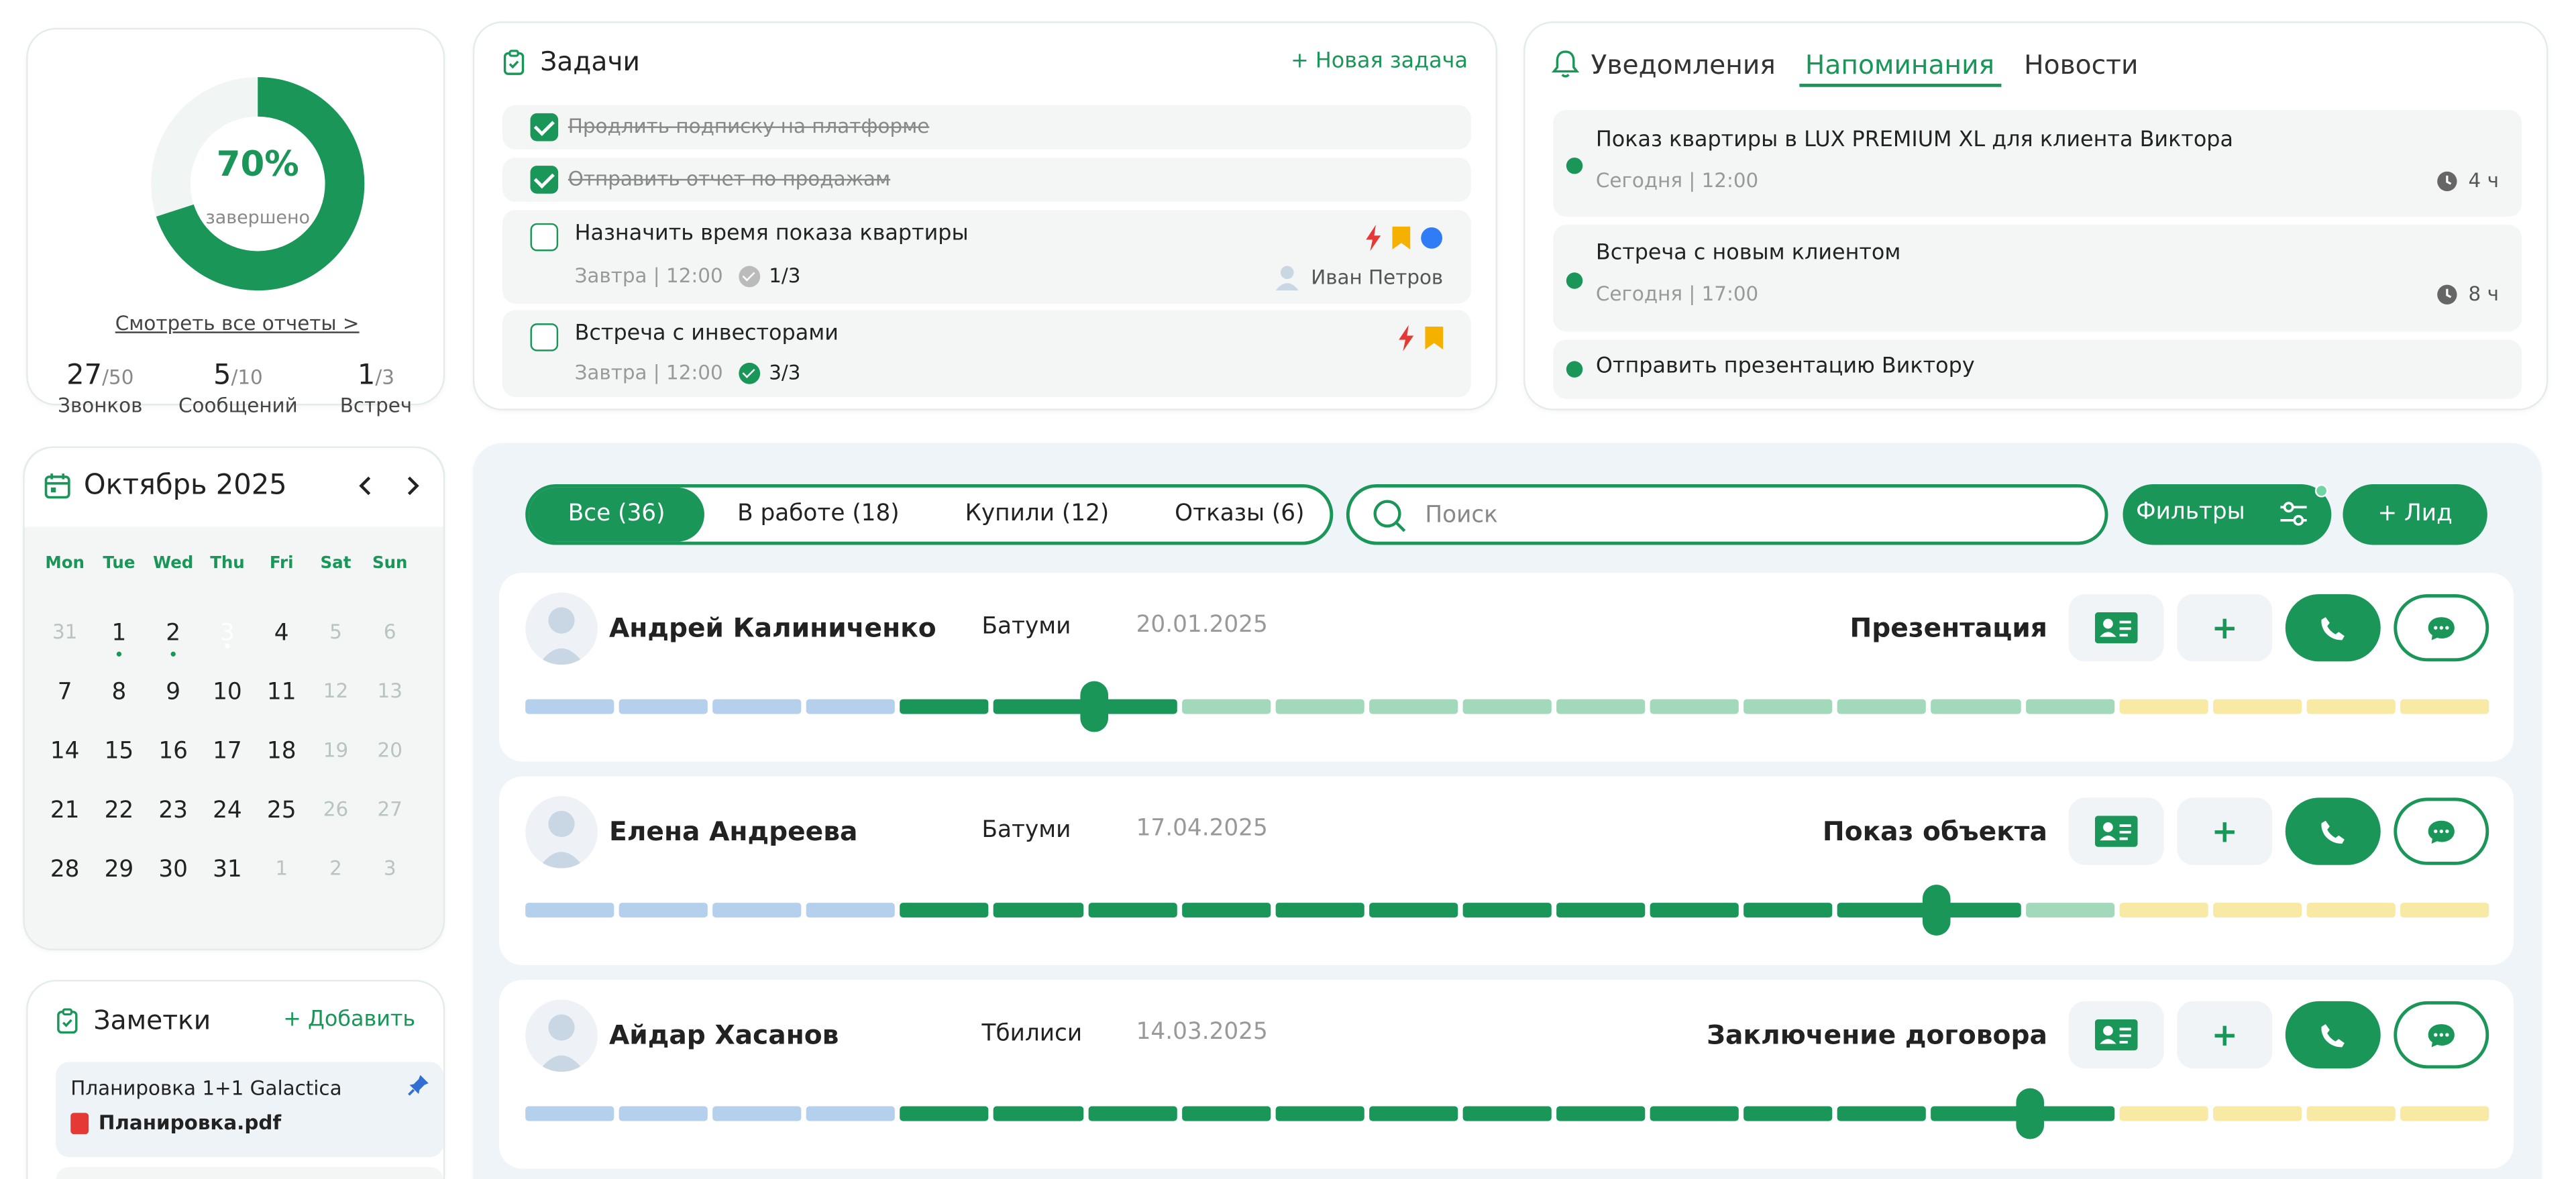 The image size is (2576, 1179). I want to click on task-progress-value: 3/3, so click(785, 372).